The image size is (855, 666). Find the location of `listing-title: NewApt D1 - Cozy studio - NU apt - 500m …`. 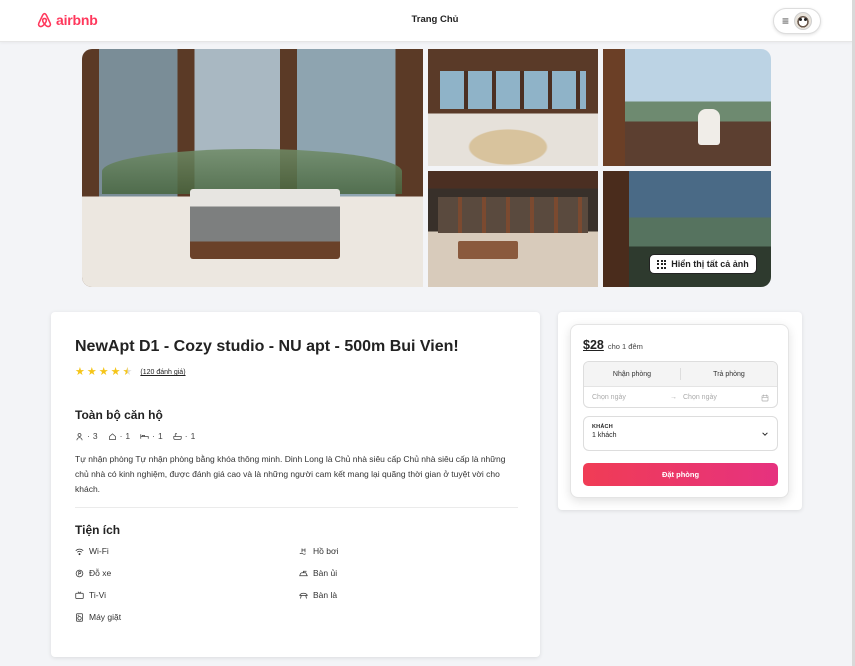

listing-title: NewApt D1 - Cozy studio - NU apt - 500m … is located at coordinates (267, 346).